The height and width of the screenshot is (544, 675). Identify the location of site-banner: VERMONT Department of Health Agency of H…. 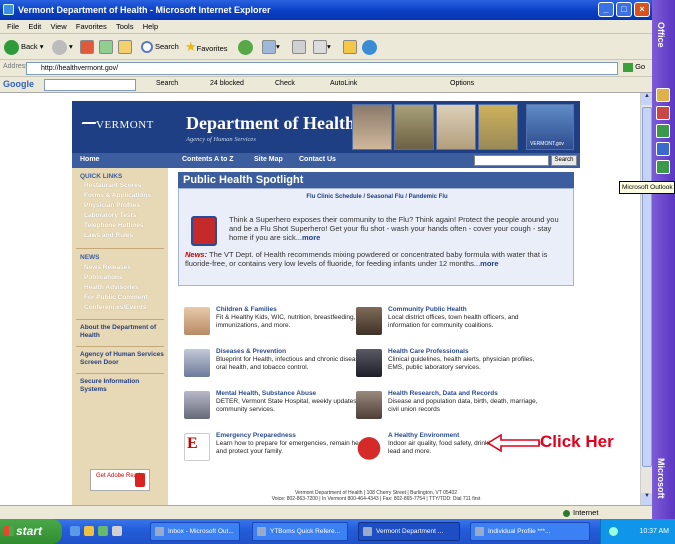
(326, 127).